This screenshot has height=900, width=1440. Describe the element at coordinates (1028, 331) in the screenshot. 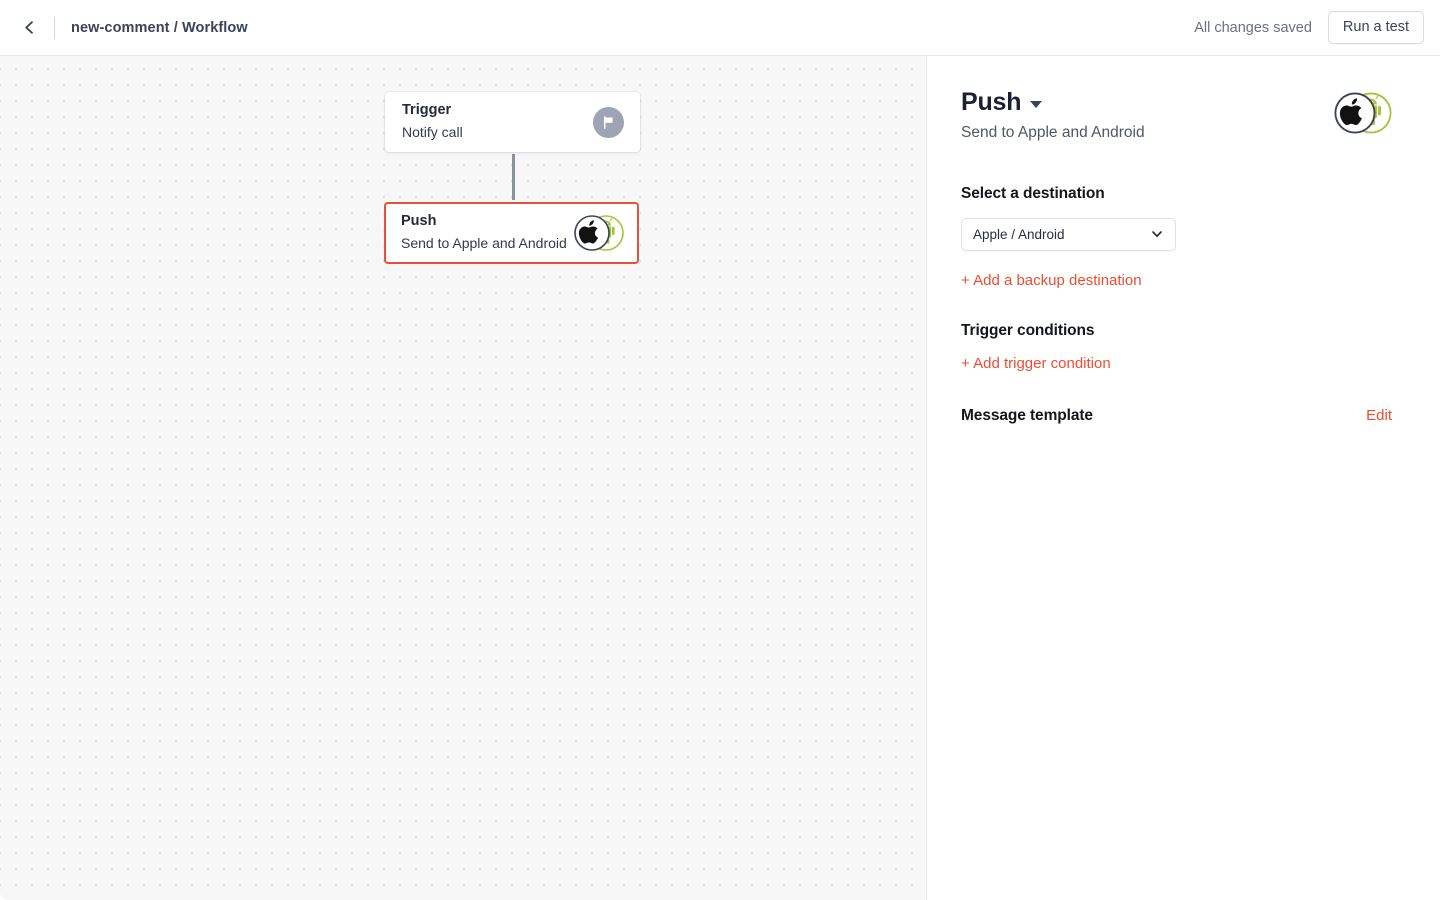

I see `trigger-conditions-label: Trigger conditions` at that location.